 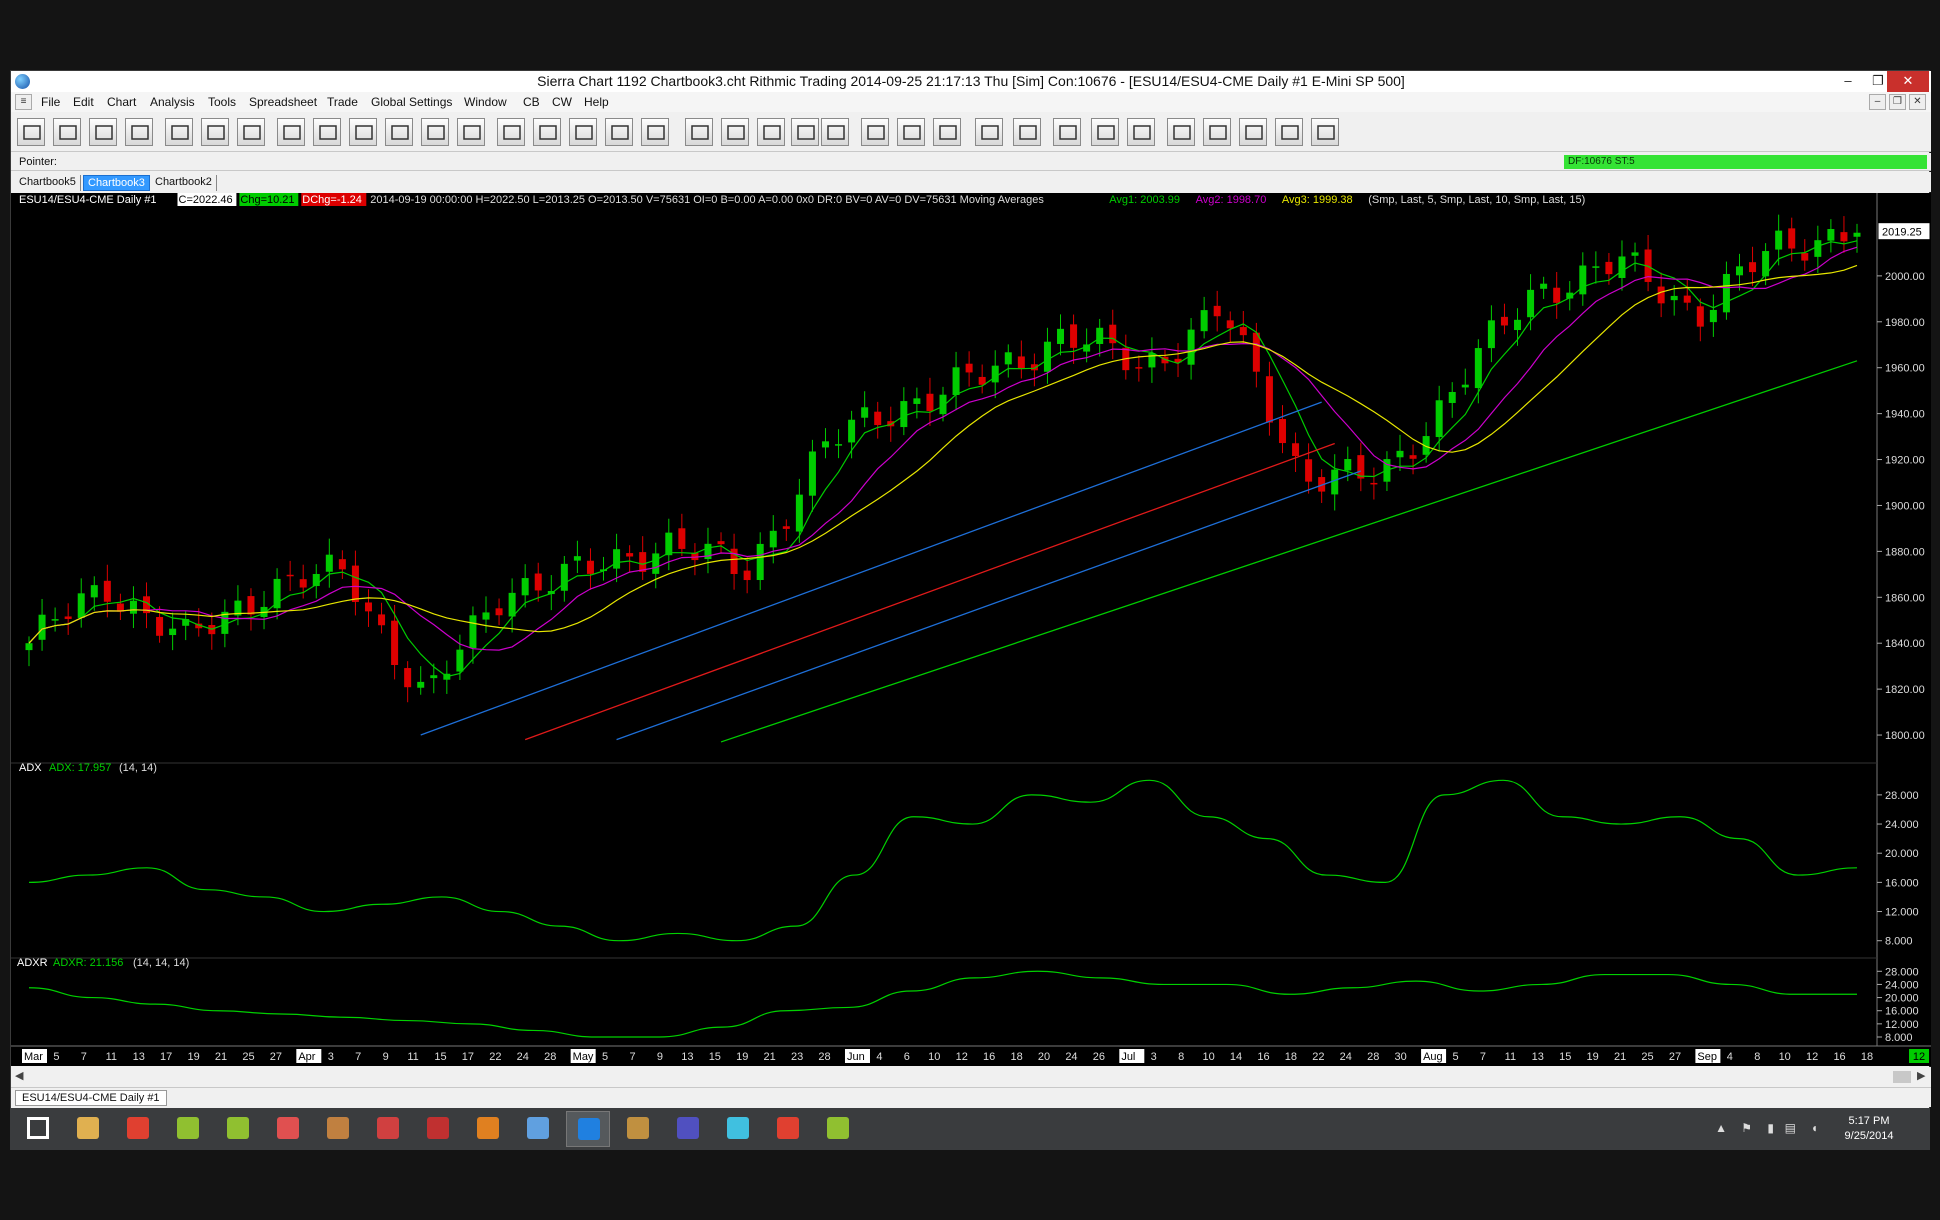 What do you see at coordinates (363, 132) in the screenshot?
I see `study3-icon` at bounding box center [363, 132].